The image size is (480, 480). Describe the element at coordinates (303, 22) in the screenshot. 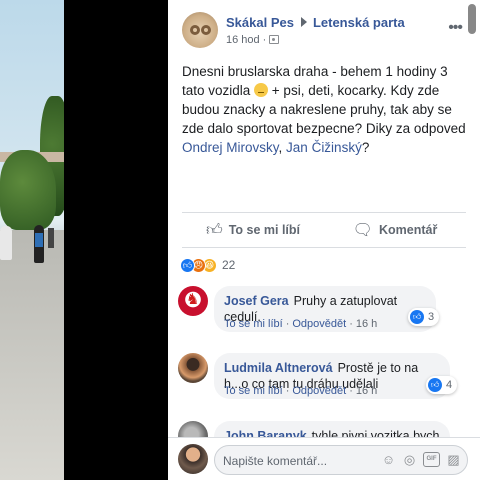

I see `triangle-right-icon` at that location.